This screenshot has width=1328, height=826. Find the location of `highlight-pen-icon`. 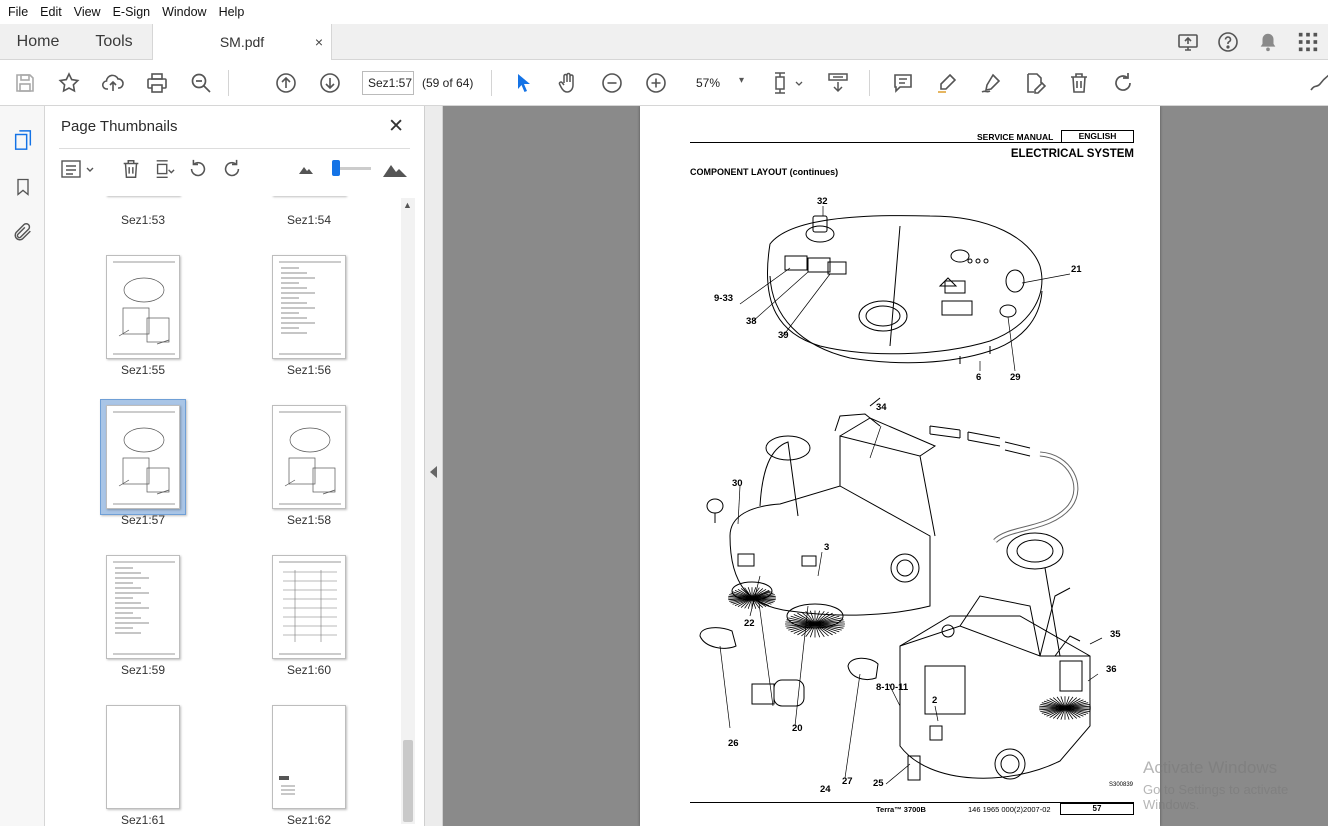

highlight-pen-icon is located at coordinates (947, 83).